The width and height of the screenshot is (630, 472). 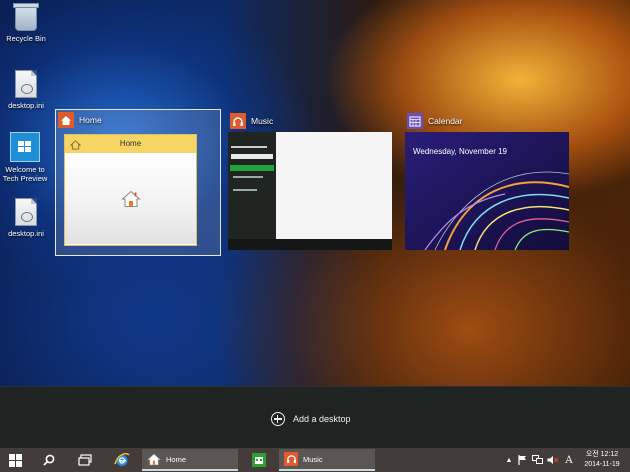 I want to click on store-button, so click(x=259, y=460).